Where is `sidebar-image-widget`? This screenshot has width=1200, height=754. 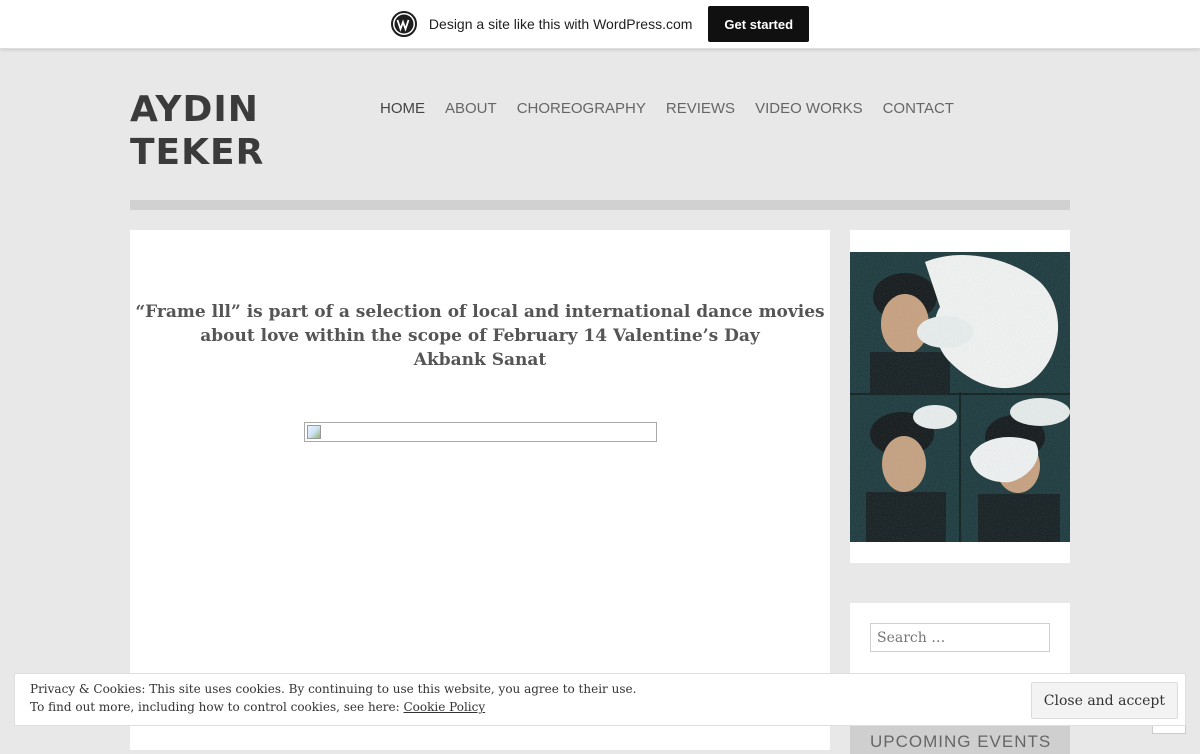 sidebar-image-widget is located at coordinates (960, 396).